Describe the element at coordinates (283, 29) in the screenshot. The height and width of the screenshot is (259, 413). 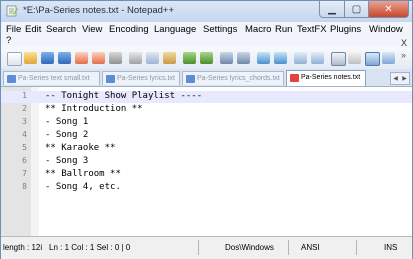
I see `menu-run: Run` at that location.